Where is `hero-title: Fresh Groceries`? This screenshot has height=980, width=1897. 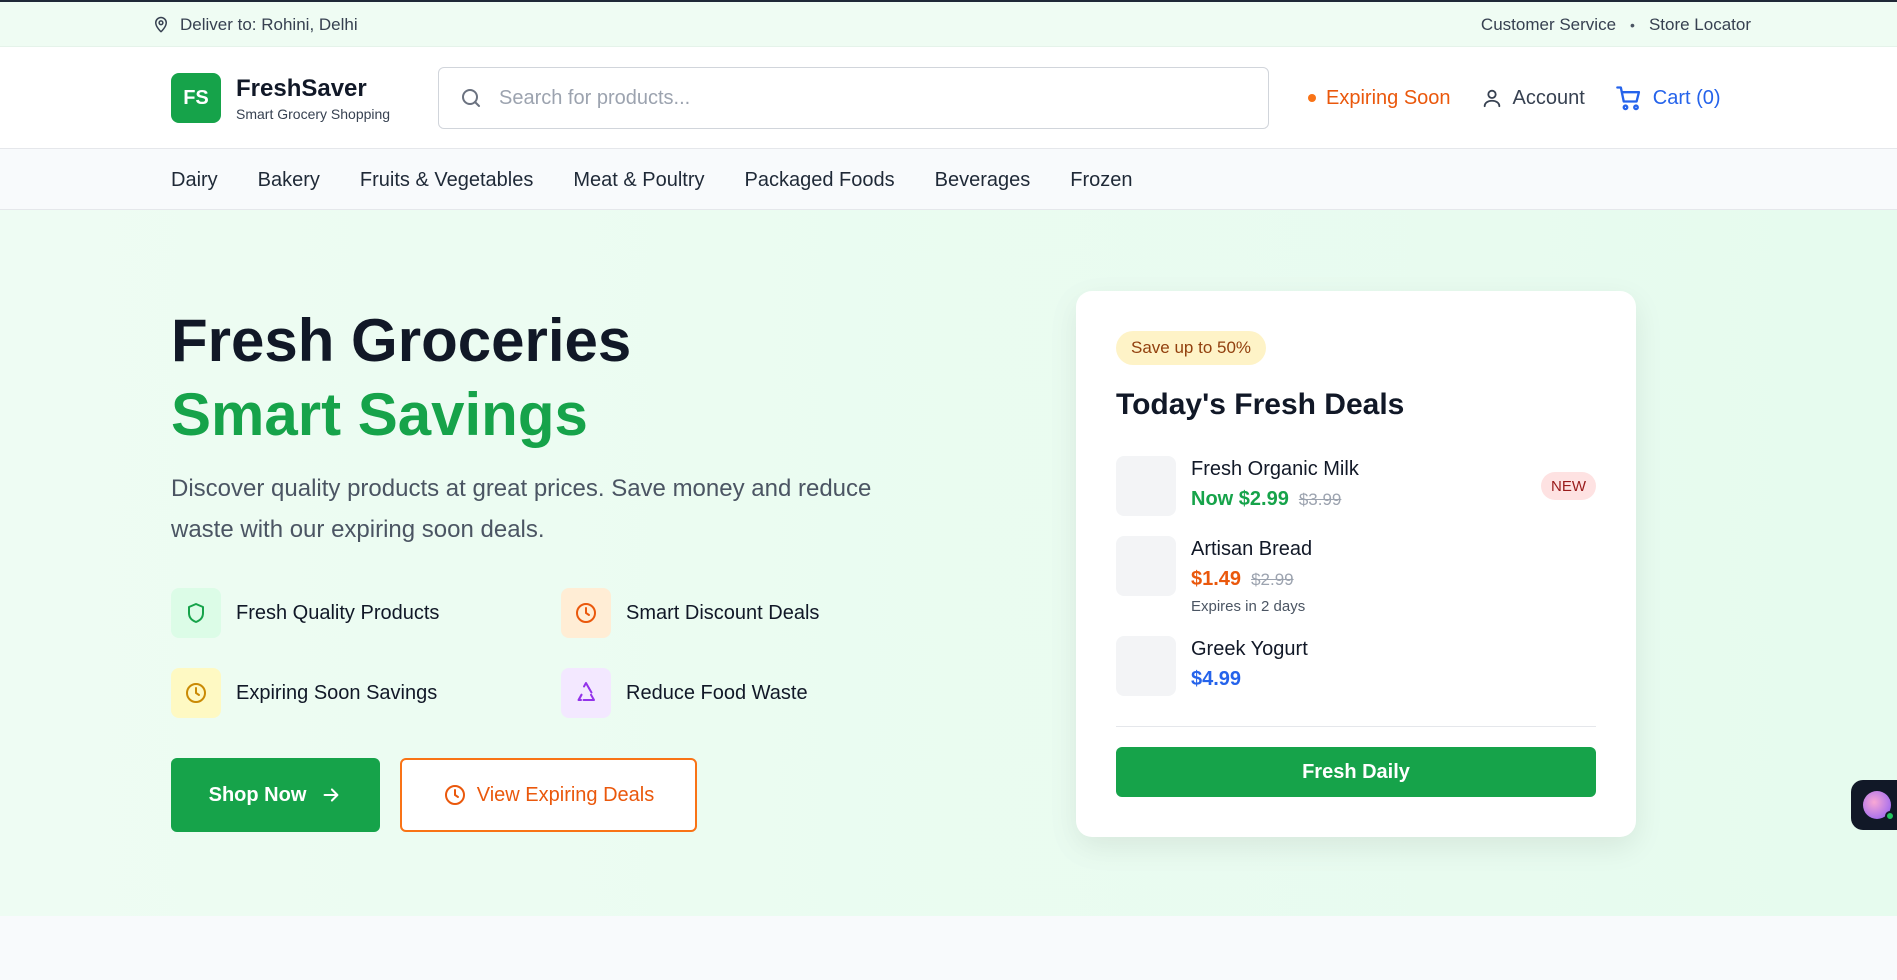 hero-title: Fresh Groceries is located at coordinates (401, 340).